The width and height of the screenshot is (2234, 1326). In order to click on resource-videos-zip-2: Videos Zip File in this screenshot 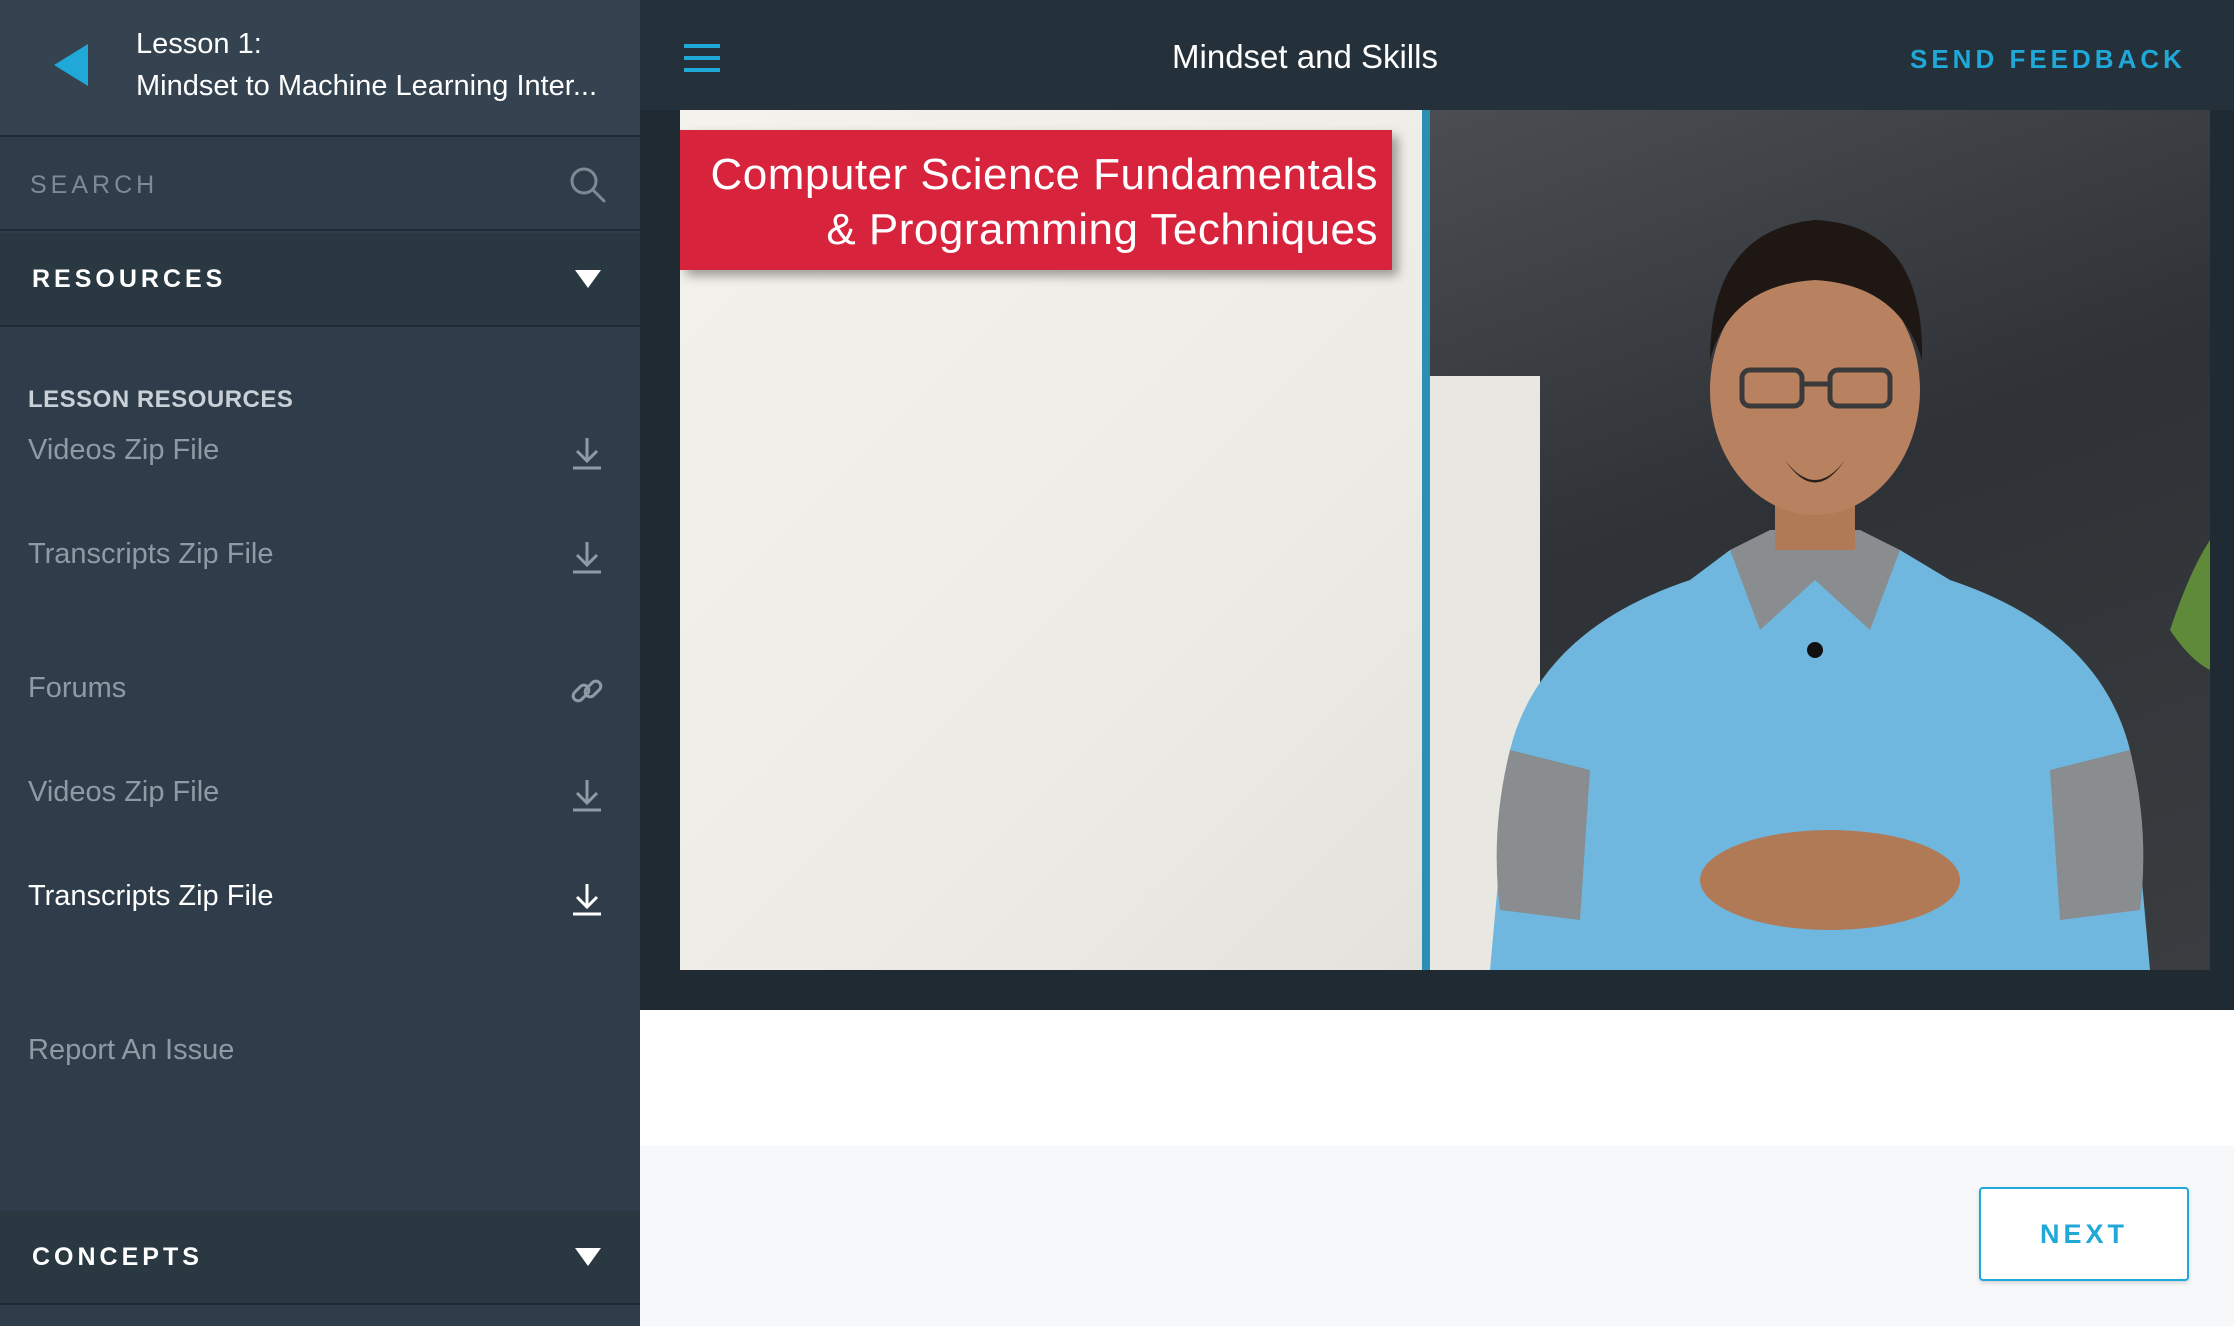, I will do `click(320, 794)`.